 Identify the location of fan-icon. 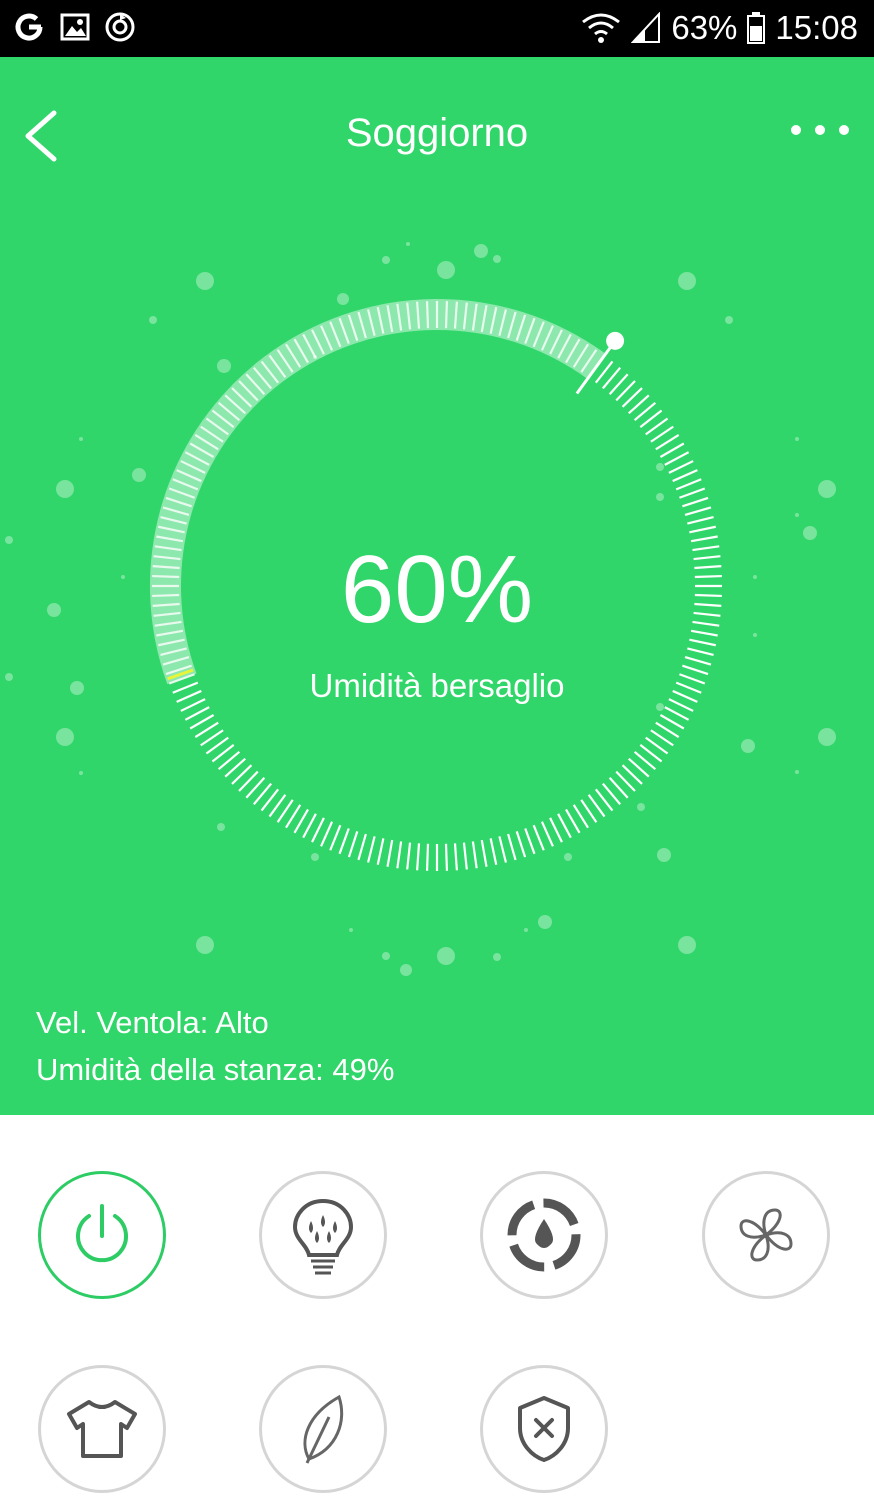
(766, 1235).